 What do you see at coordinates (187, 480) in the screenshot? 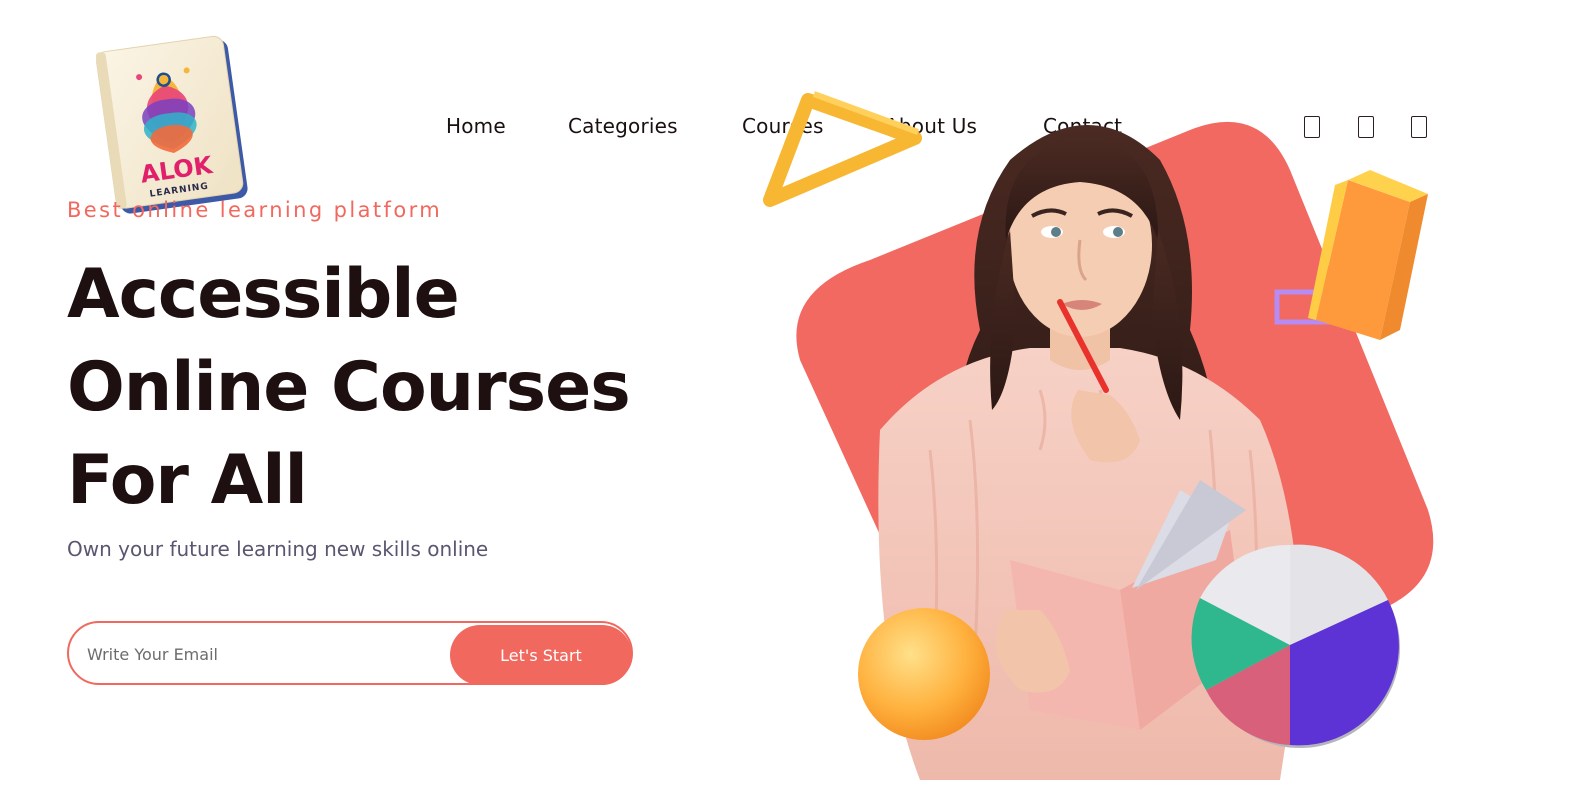
I see `headline-line-3: For All` at bounding box center [187, 480].